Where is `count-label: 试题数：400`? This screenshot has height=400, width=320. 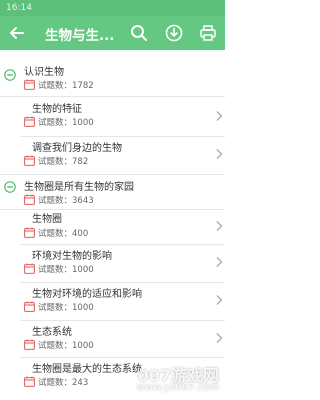
count-label: 试题数：400 is located at coordinates (63, 234).